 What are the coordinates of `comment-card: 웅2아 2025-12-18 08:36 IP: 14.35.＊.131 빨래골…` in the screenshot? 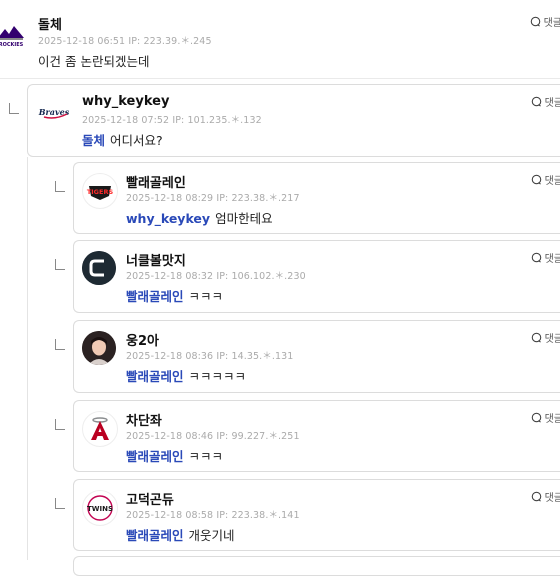 It's located at (316, 356).